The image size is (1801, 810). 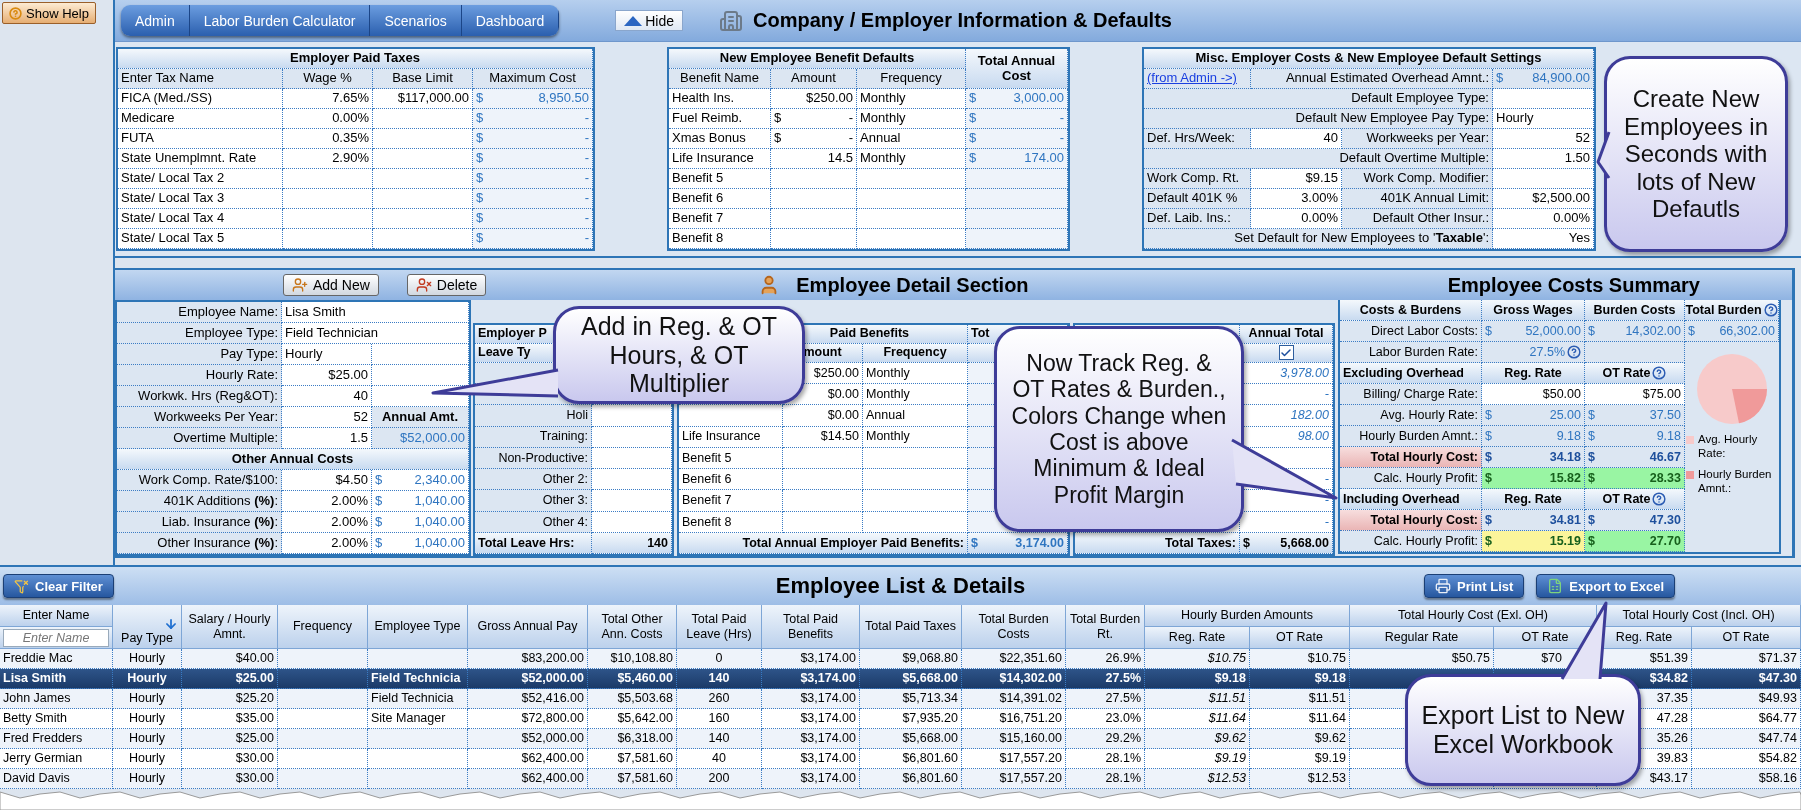 What do you see at coordinates (1543, 79) in the screenshot?
I see `table-cell: $ 84,900.00` at bounding box center [1543, 79].